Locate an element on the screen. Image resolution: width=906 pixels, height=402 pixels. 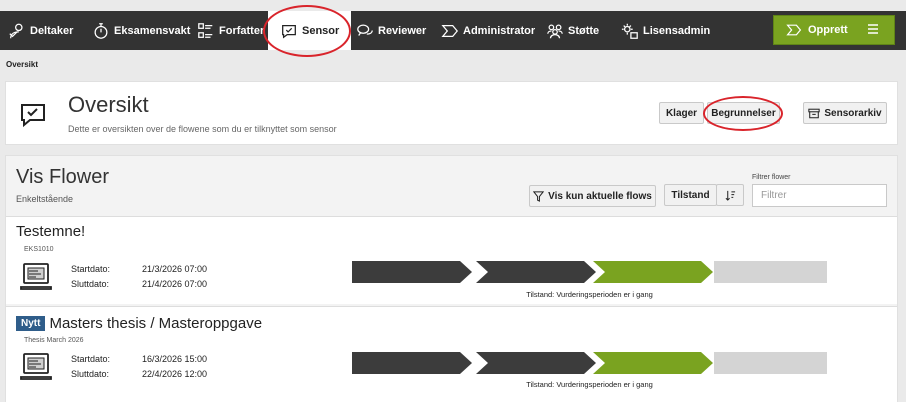
filter-current-label: Vis kun aktuelle flows is located at coordinates (600, 196).